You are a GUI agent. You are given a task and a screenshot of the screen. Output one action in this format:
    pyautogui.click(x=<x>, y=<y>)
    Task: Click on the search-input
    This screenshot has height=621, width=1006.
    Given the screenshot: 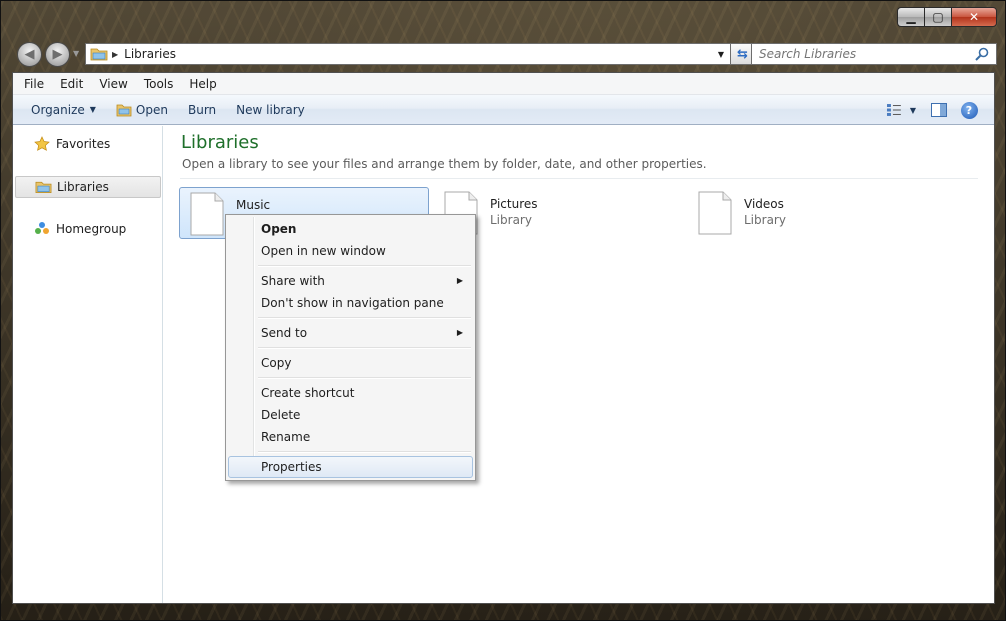 What is the action you would take?
    pyautogui.click(x=866, y=54)
    